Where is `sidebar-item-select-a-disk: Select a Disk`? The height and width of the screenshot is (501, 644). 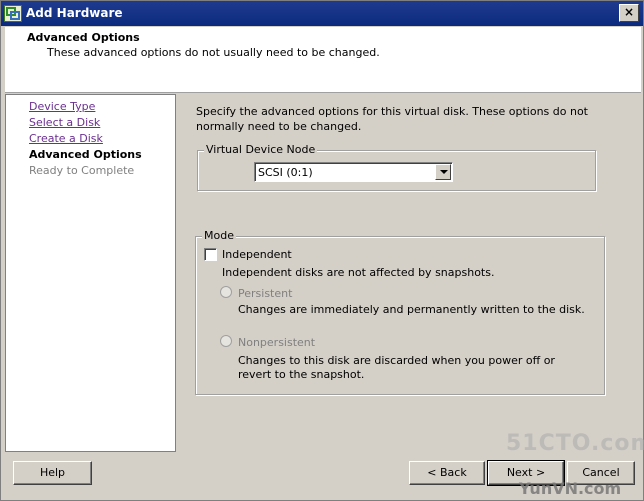 sidebar-item-select-a-disk: Select a Disk is located at coordinates (64, 122).